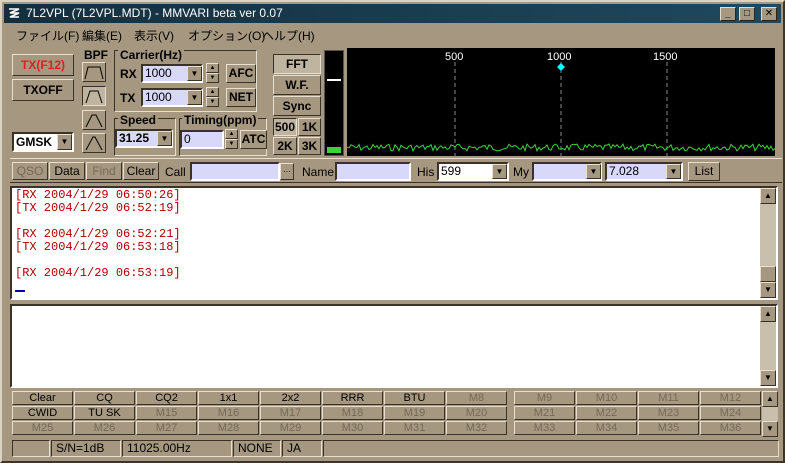 The height and width of the screenshot is (463, 785). Describe the element at coordinates (67, 171) in the screenshot. I see `data-button: Data` at that location.